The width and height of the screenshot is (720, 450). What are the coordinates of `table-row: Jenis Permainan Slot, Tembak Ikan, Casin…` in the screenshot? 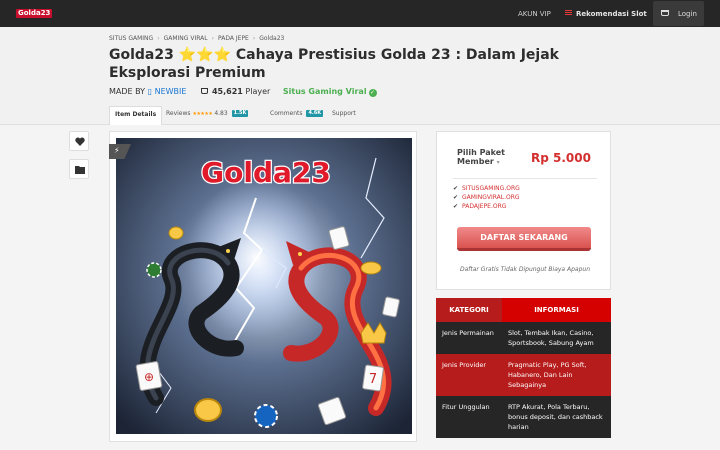 It's located at (523, 338).